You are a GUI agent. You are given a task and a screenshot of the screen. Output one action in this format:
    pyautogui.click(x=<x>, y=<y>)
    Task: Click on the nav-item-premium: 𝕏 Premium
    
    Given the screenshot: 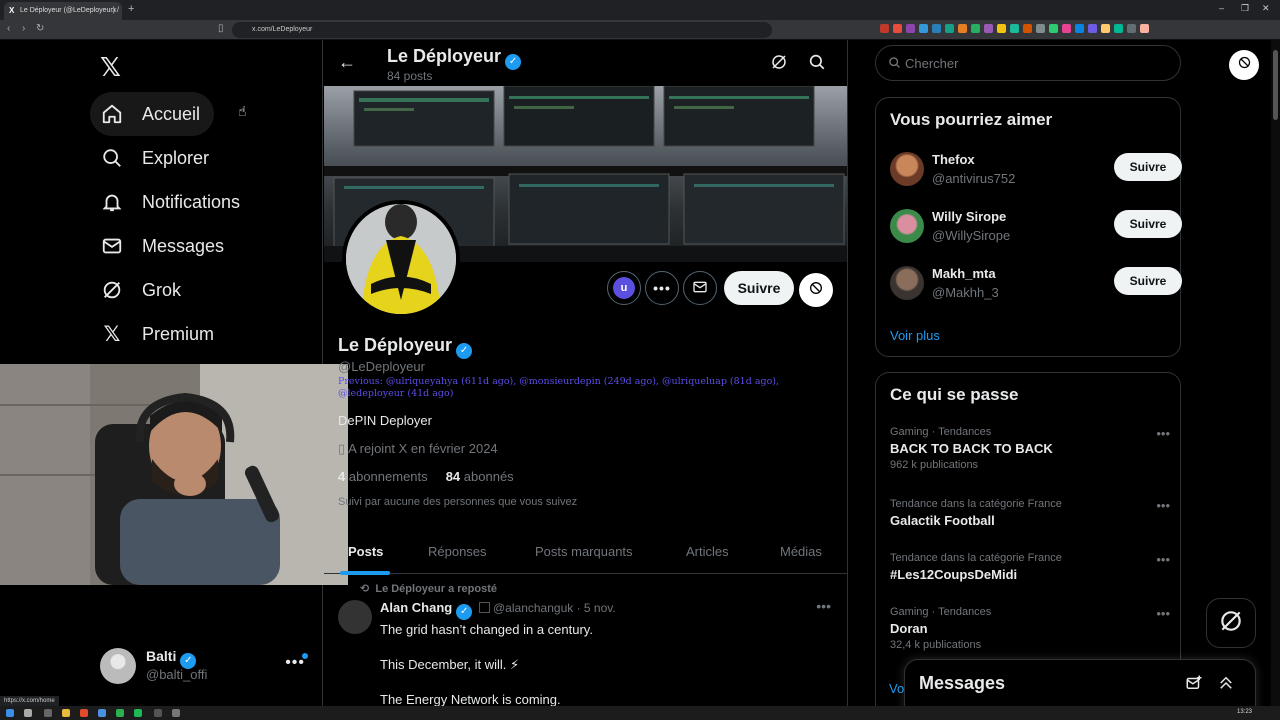 What is the action you would take?
    pyautogui.click(x=159, y=334)
    